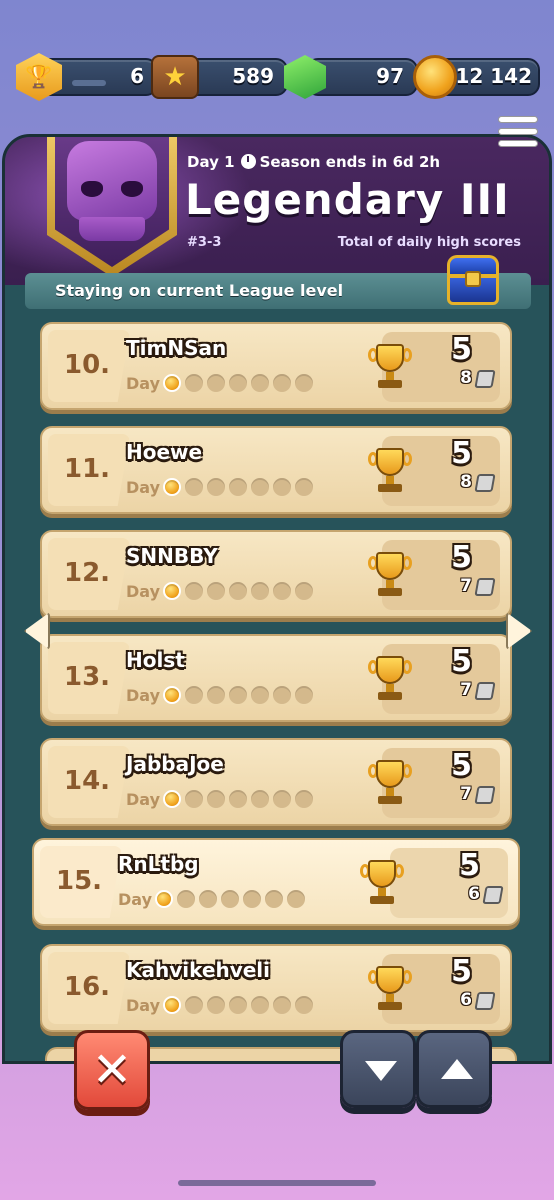 The height and width of the screenshot is (1200, 554). I want to click on player-name: RnLtbg, so click(158, 864).